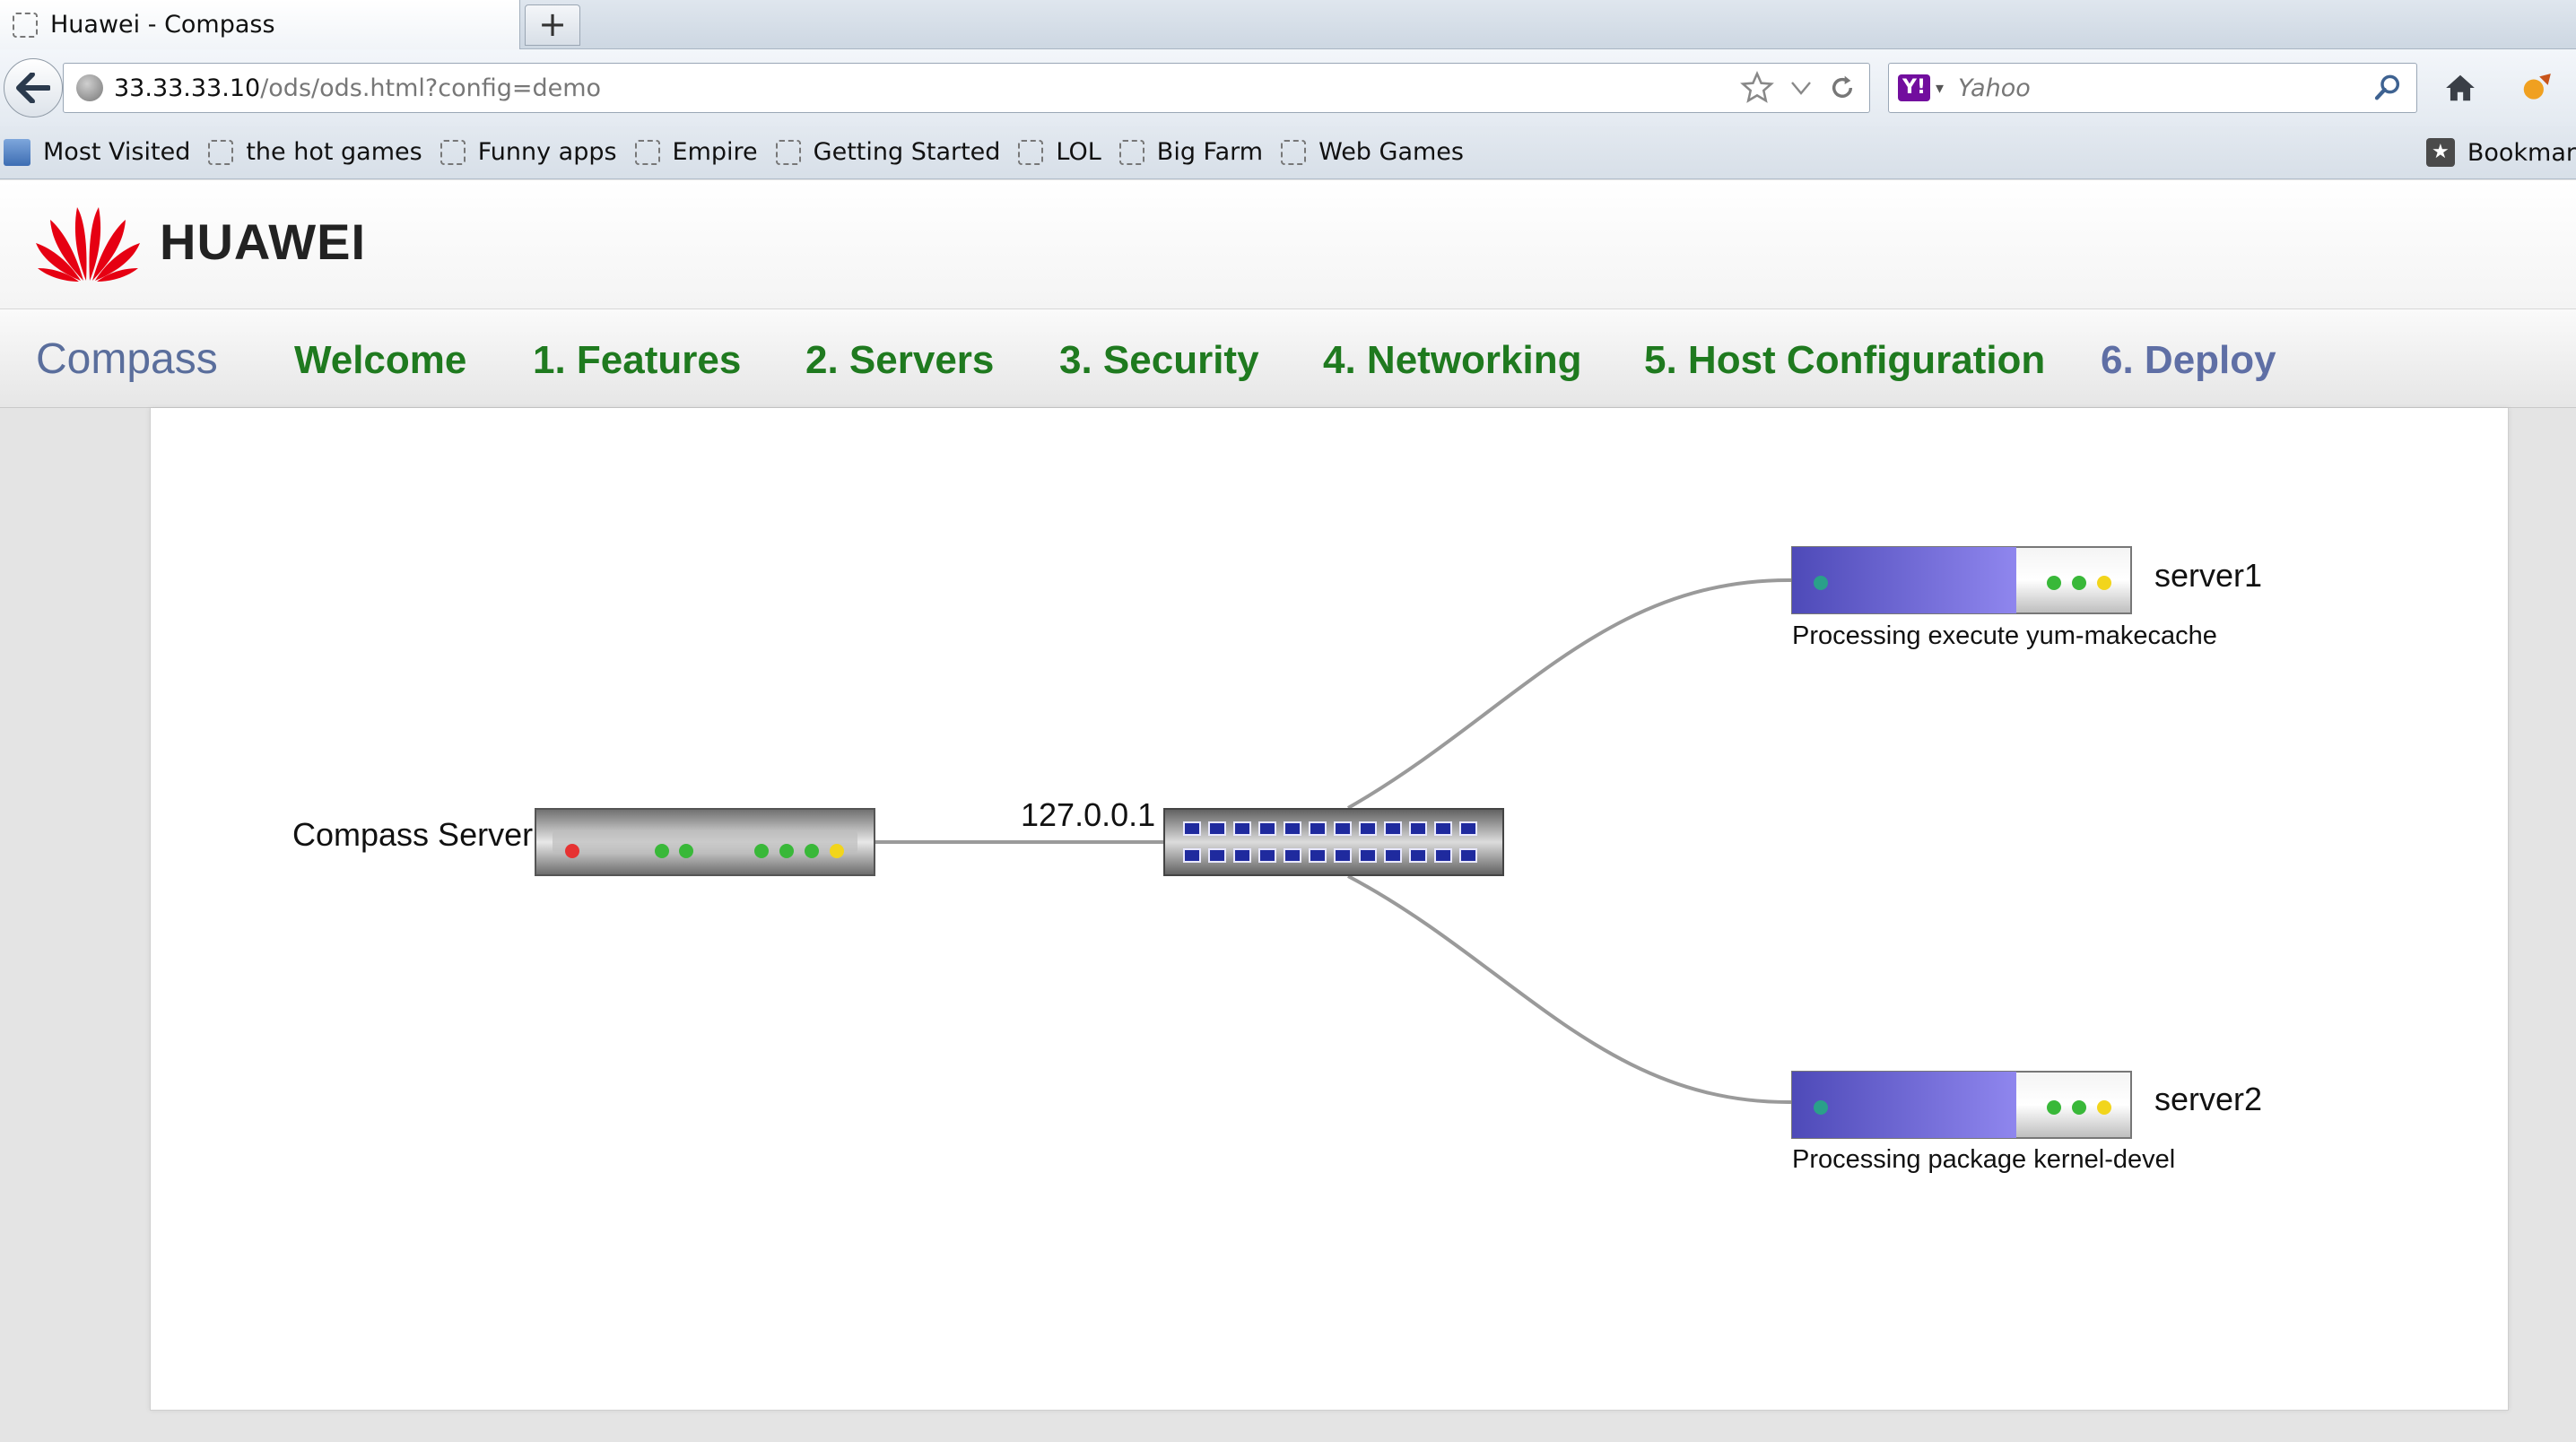 Image resolution: width=2576 pixels, height=1442 pixels. What do you see at coordinates (17, 152) in the screenshot?
I see `most-visited-icon` at bounding box center [17, 152].